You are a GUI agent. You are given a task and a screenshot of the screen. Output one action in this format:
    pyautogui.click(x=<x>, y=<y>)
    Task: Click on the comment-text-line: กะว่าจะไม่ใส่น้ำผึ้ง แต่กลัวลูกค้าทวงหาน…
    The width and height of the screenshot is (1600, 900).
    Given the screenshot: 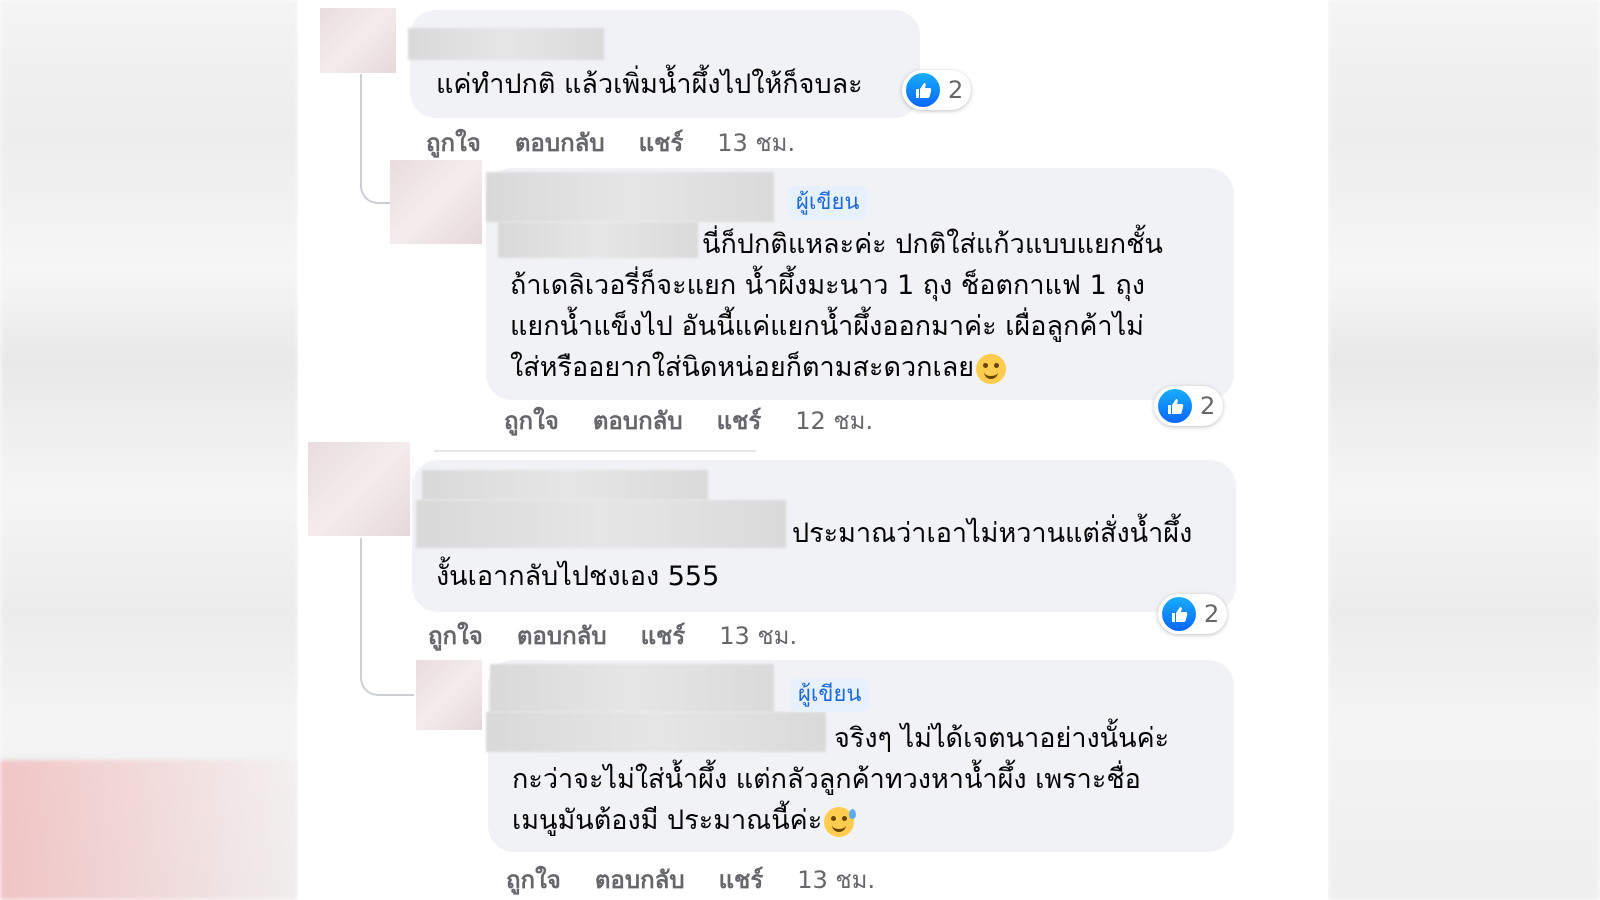 What is the action you would take?
    pyautogui.click(x=826, y=779)
    